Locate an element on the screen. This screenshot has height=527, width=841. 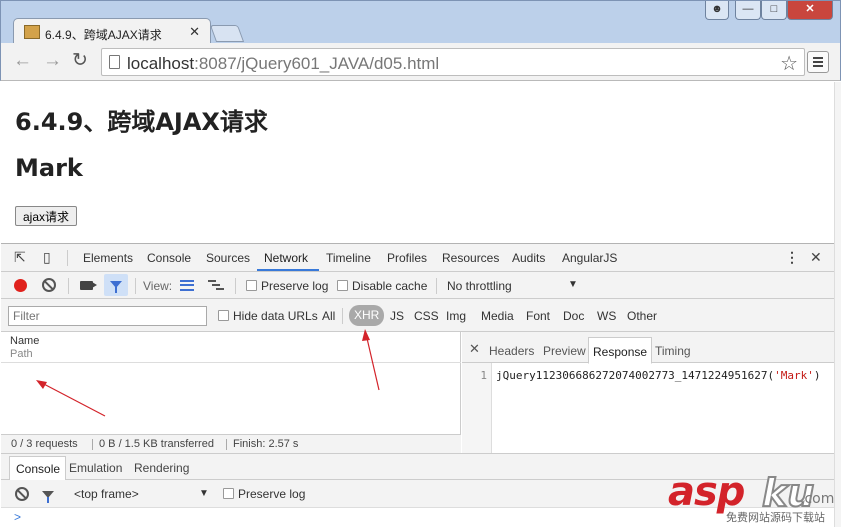
tab-audits: Audits is located at coordinates (528, 258).